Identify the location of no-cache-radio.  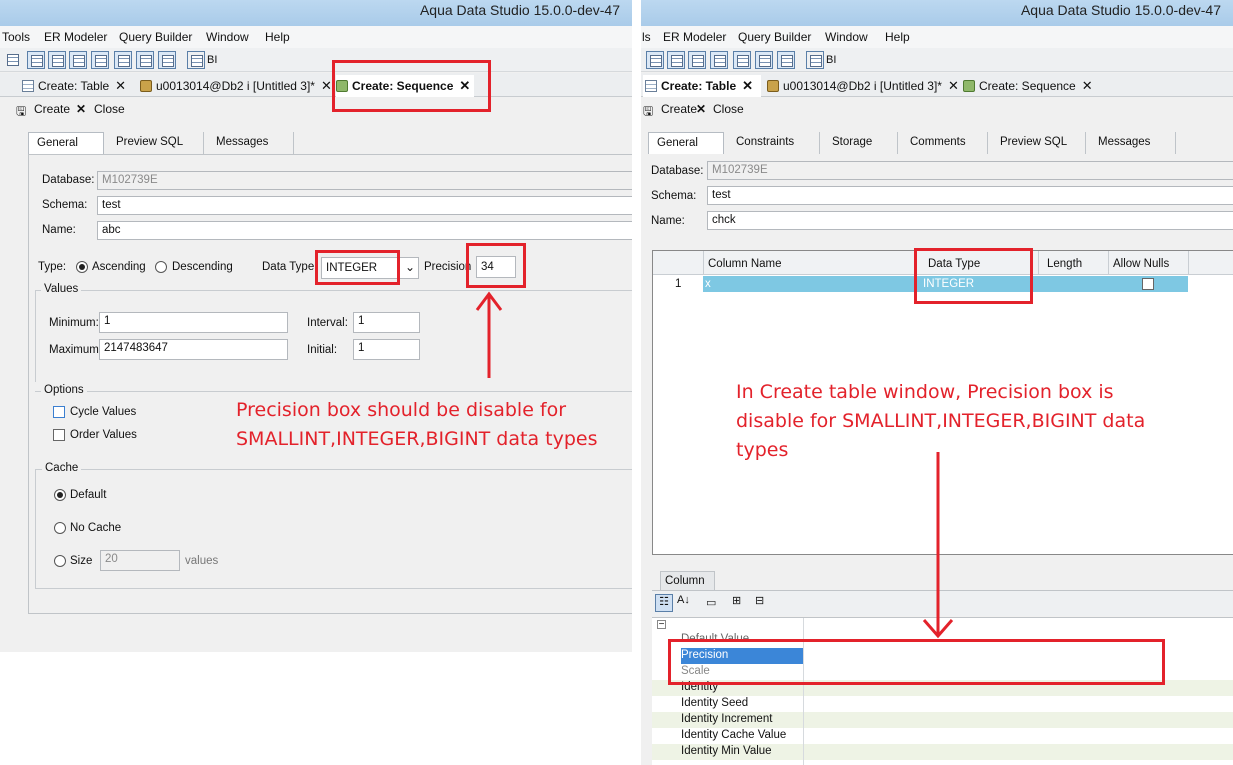
(60, 528).